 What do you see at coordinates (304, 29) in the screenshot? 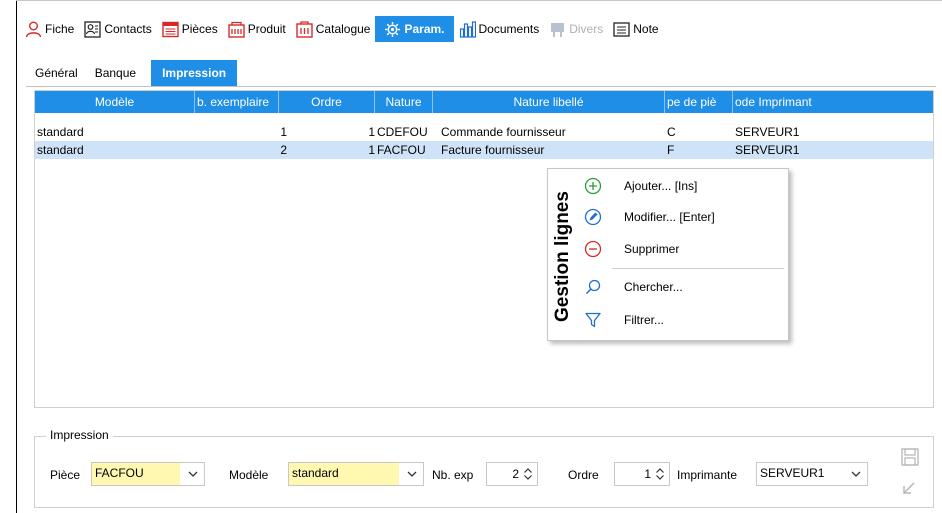
I see `catalogue-icon` at bounding box center [304, 29].